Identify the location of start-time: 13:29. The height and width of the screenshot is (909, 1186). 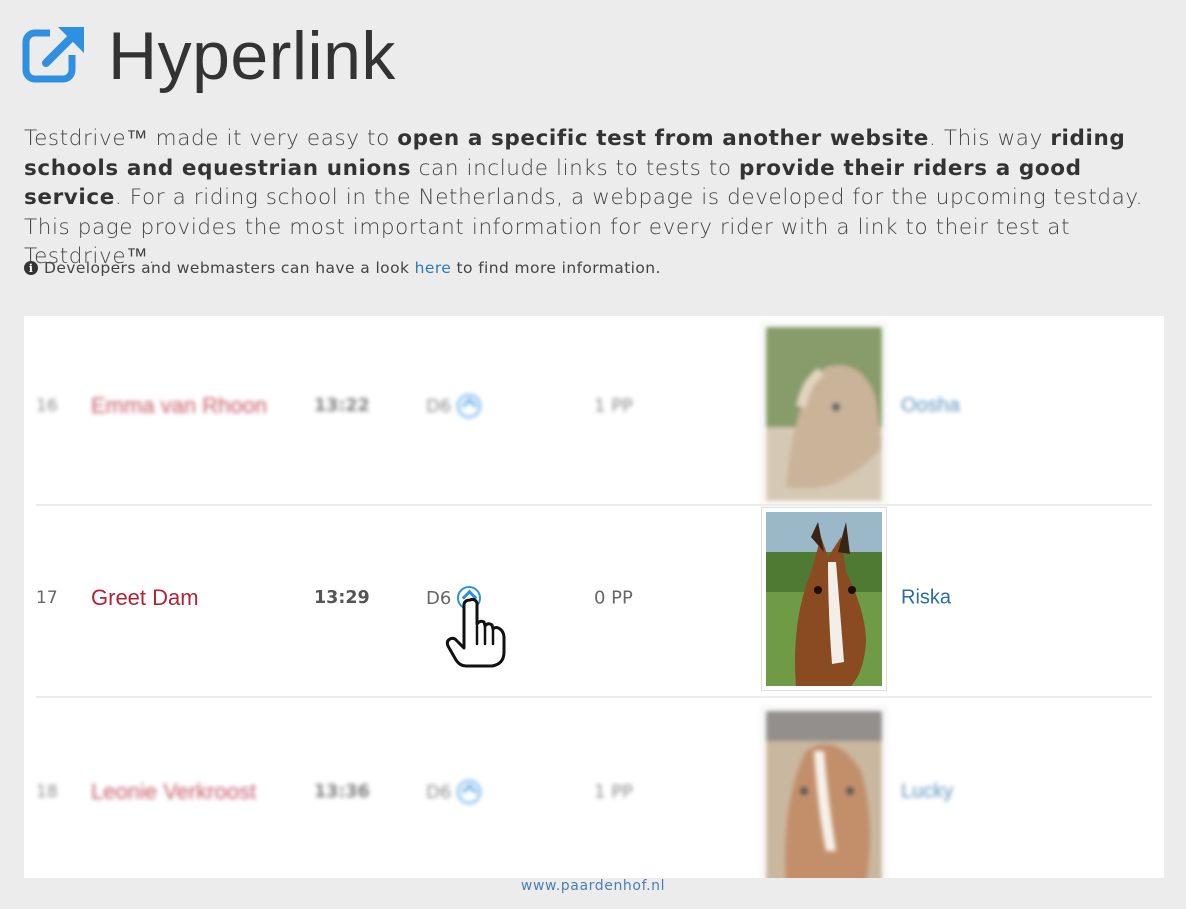
(342, 598).